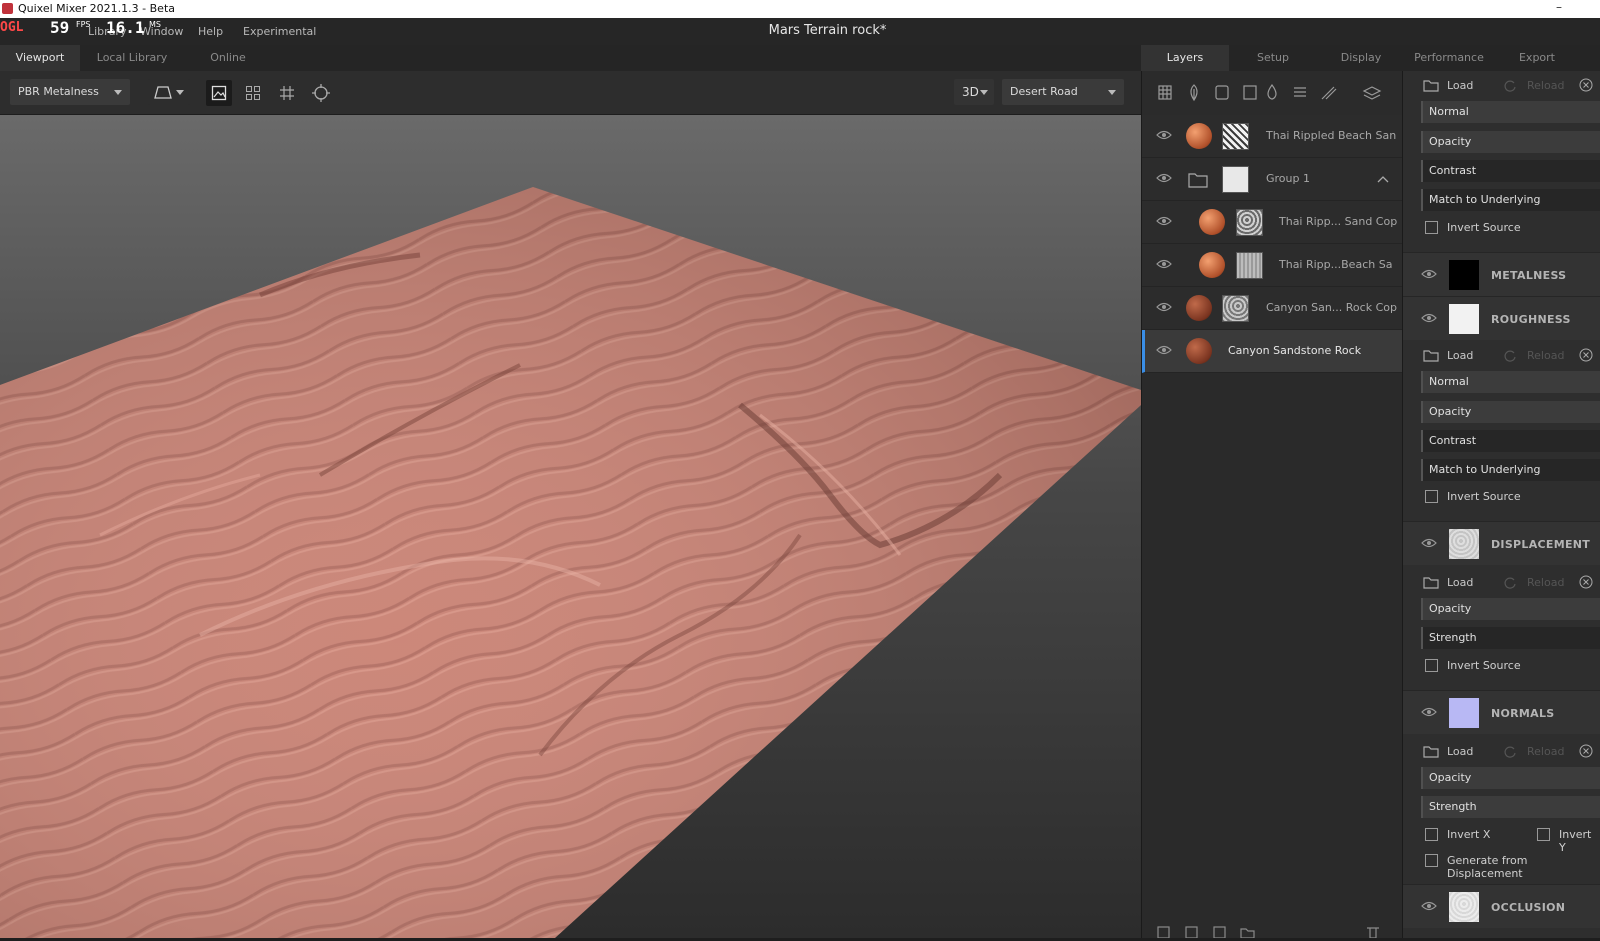 This screenshot has height=941, width=1600. Describe the element at coordinates (70, 92) in the screenshot. I see `shading-mode-dropdown: PBR Metalness` at that location.